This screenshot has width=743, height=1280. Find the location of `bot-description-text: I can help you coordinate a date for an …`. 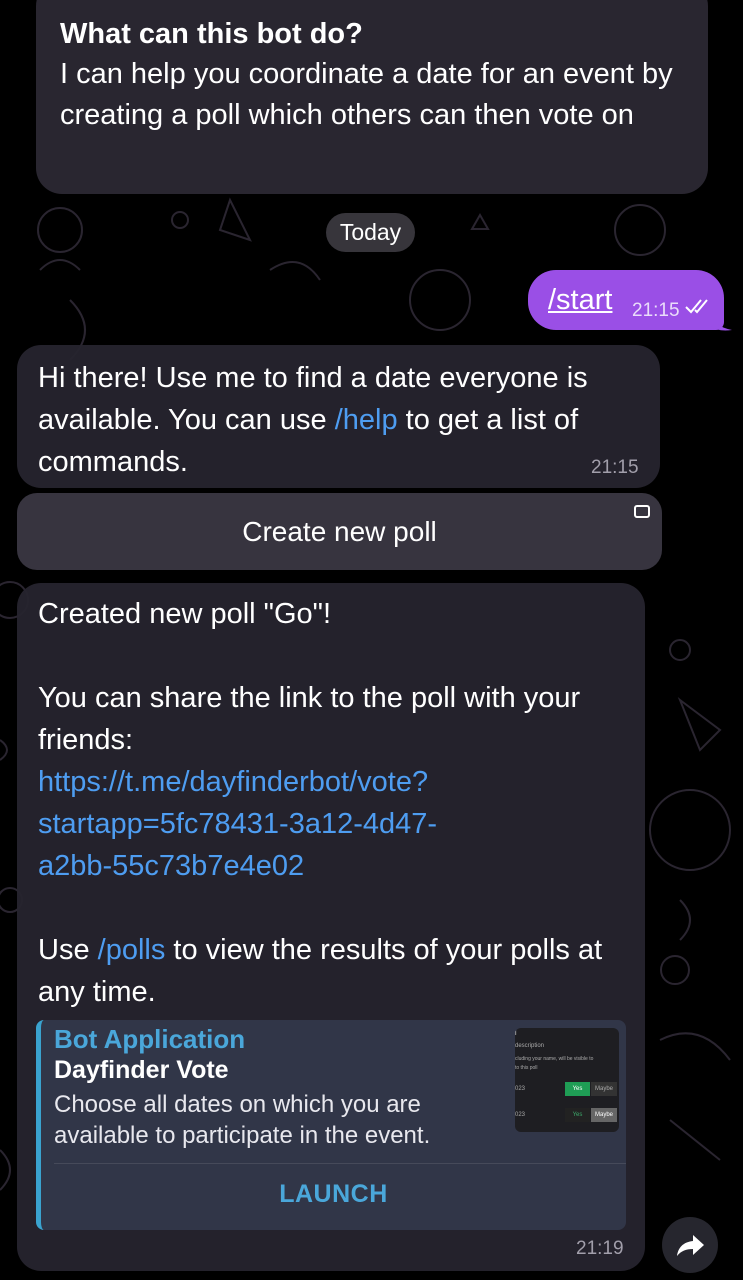

bot-description-text: I can help you coordinate a date for an … is located at coordinates (366, 94).